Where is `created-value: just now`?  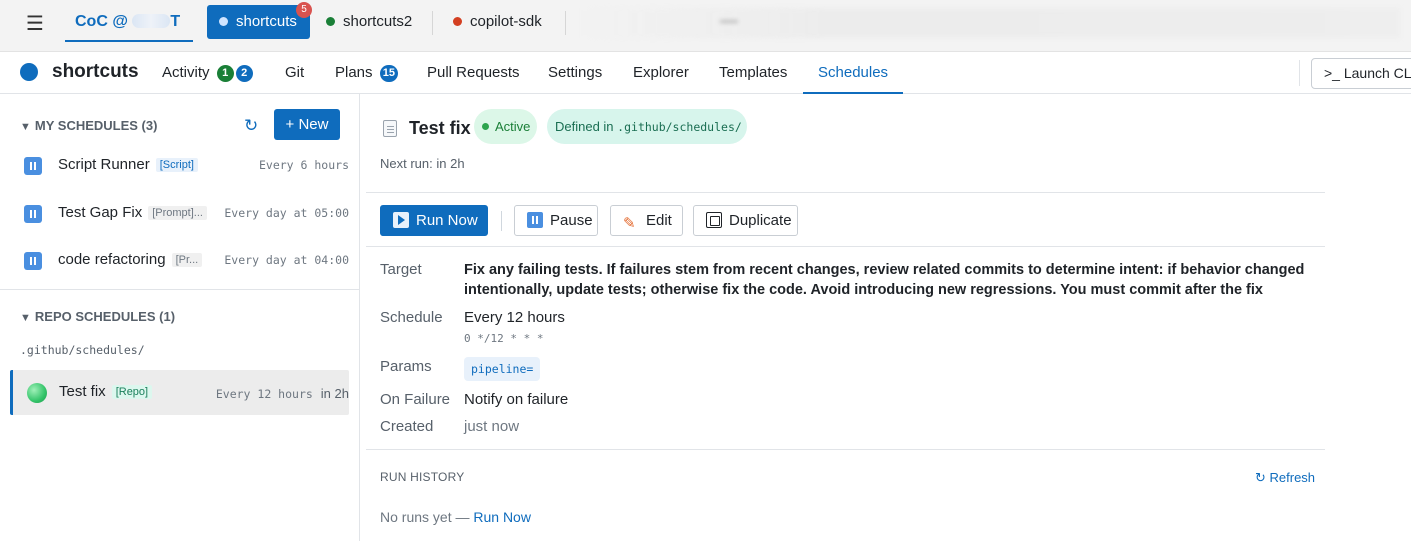 created-value: just now is located at coordinates (492, 426).